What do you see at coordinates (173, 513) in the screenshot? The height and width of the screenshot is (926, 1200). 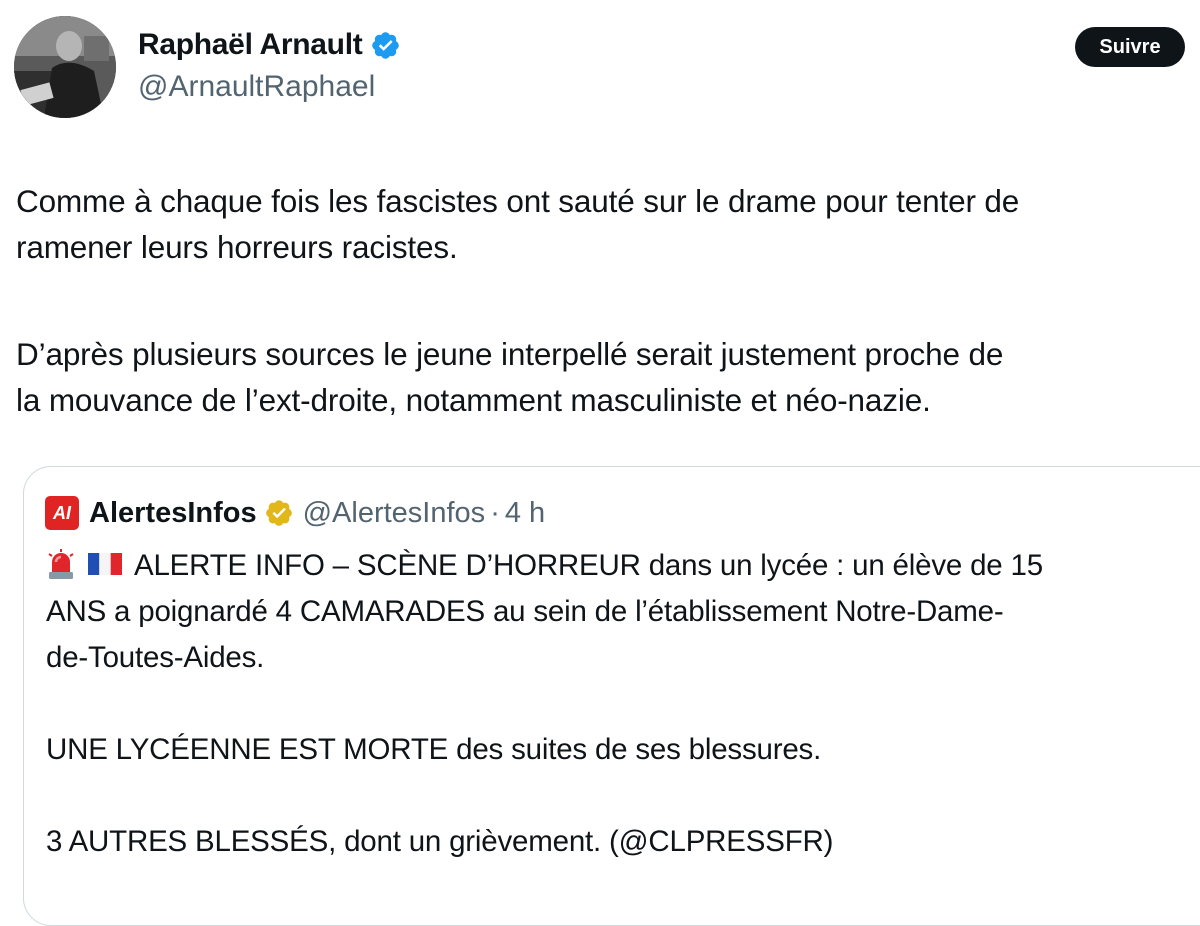 I see `quoted-display-name: AlertesInfos` at bounding box center [173, 513].